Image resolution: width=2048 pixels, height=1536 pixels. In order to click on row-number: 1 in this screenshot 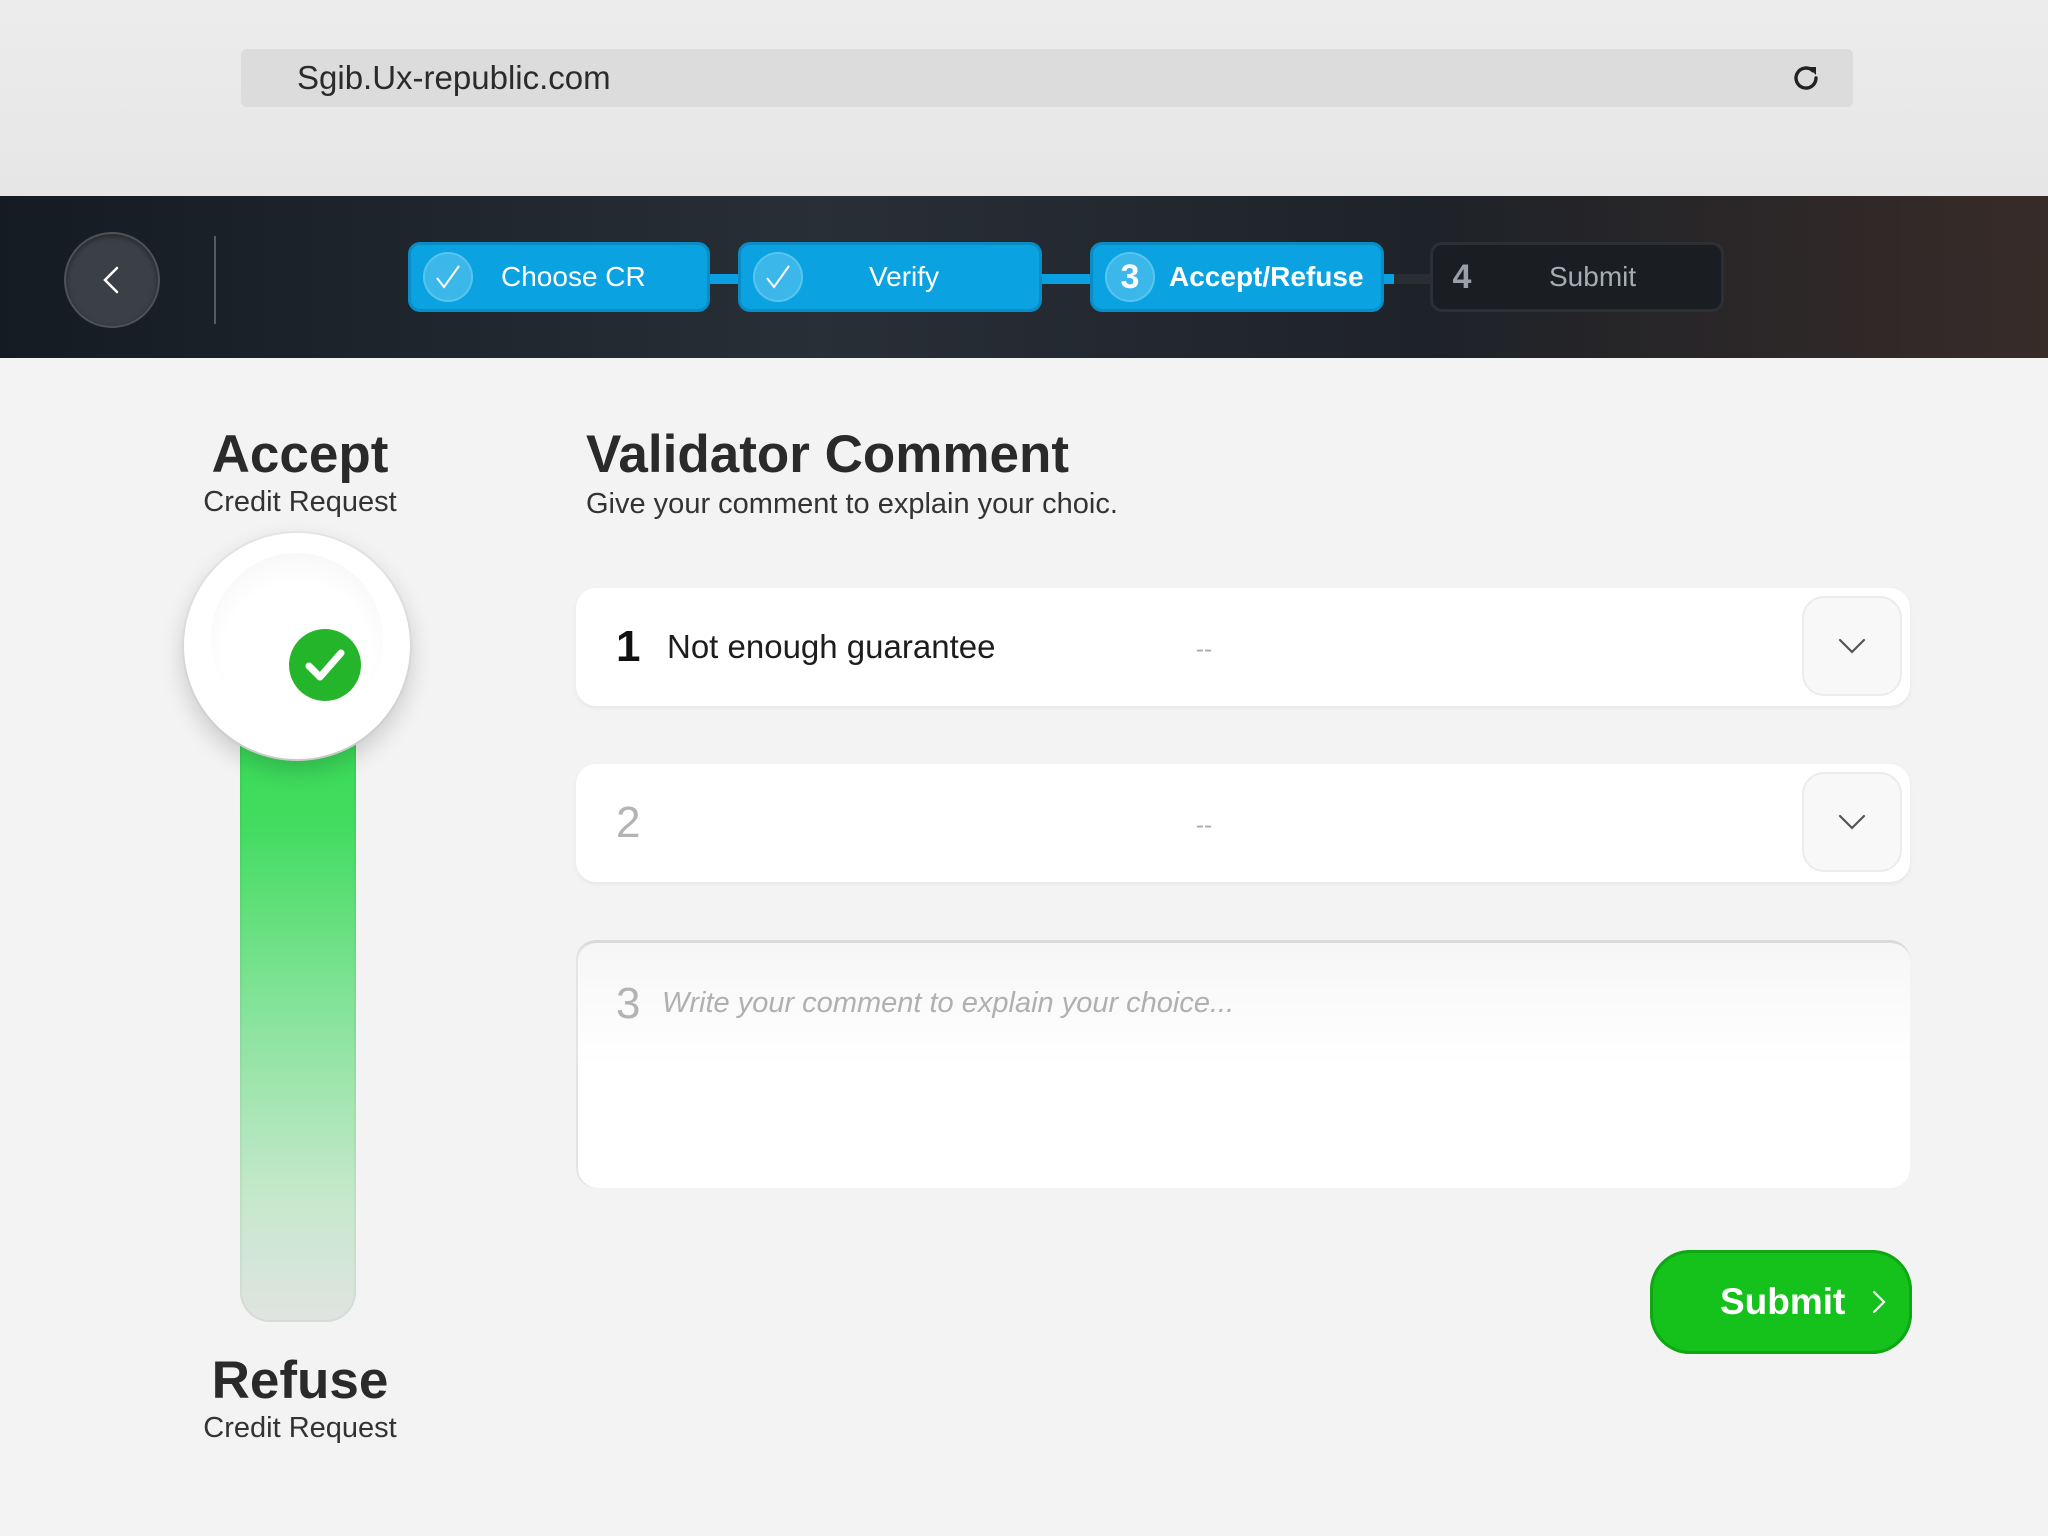, I will do `click(628, 646)`.